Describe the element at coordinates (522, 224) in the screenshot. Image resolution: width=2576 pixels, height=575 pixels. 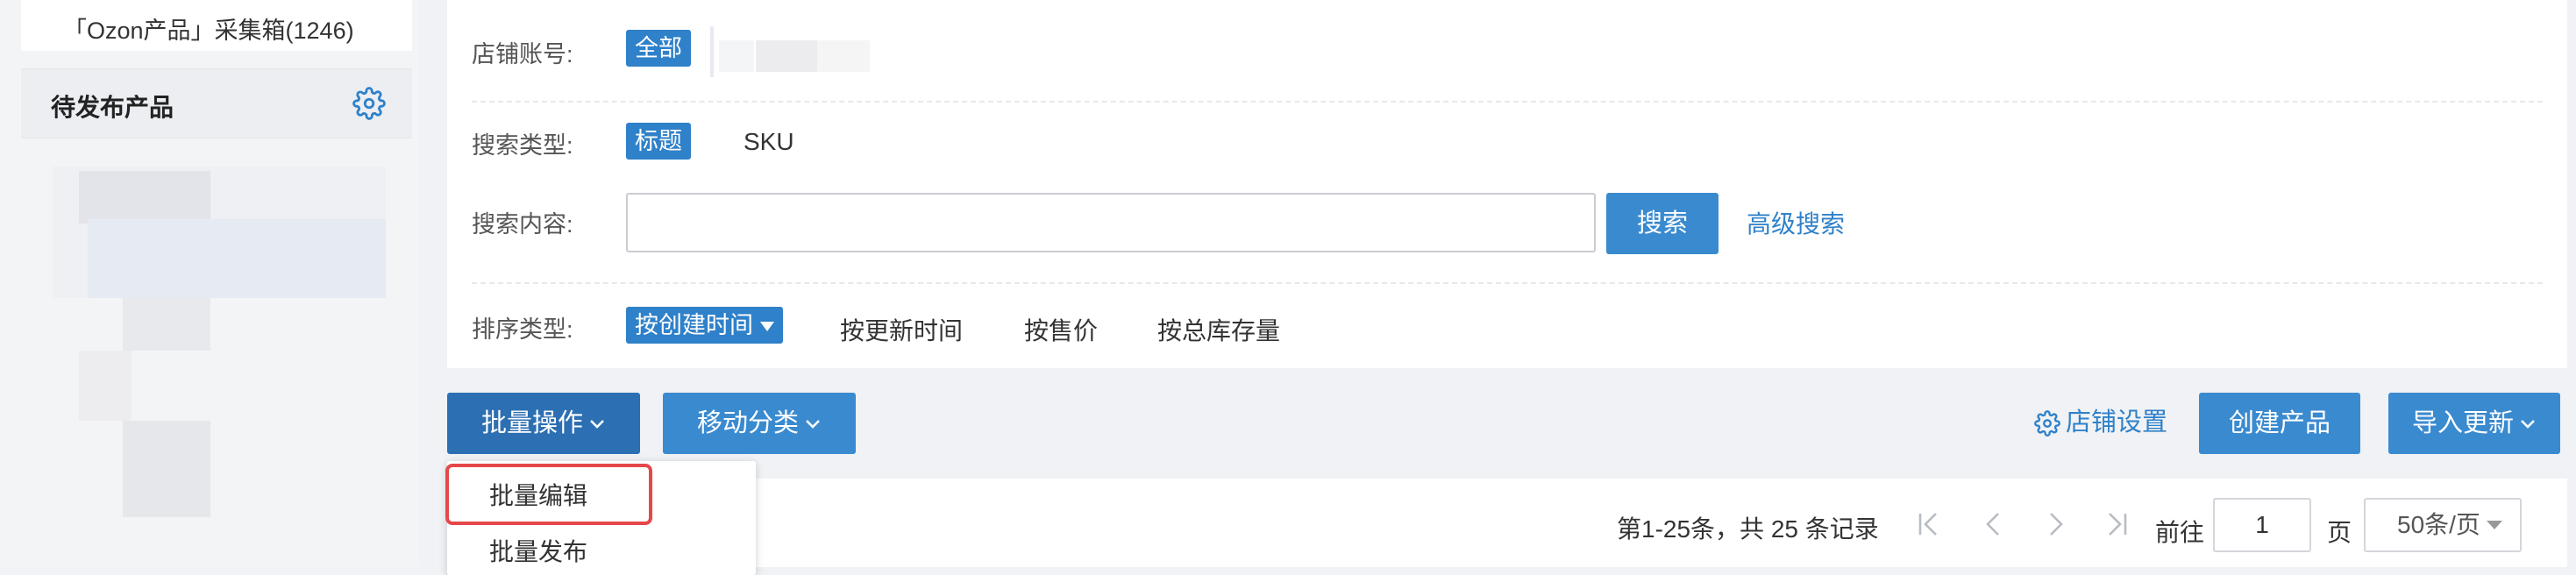
I see `search-content-label: 搜索内容:` at that location.